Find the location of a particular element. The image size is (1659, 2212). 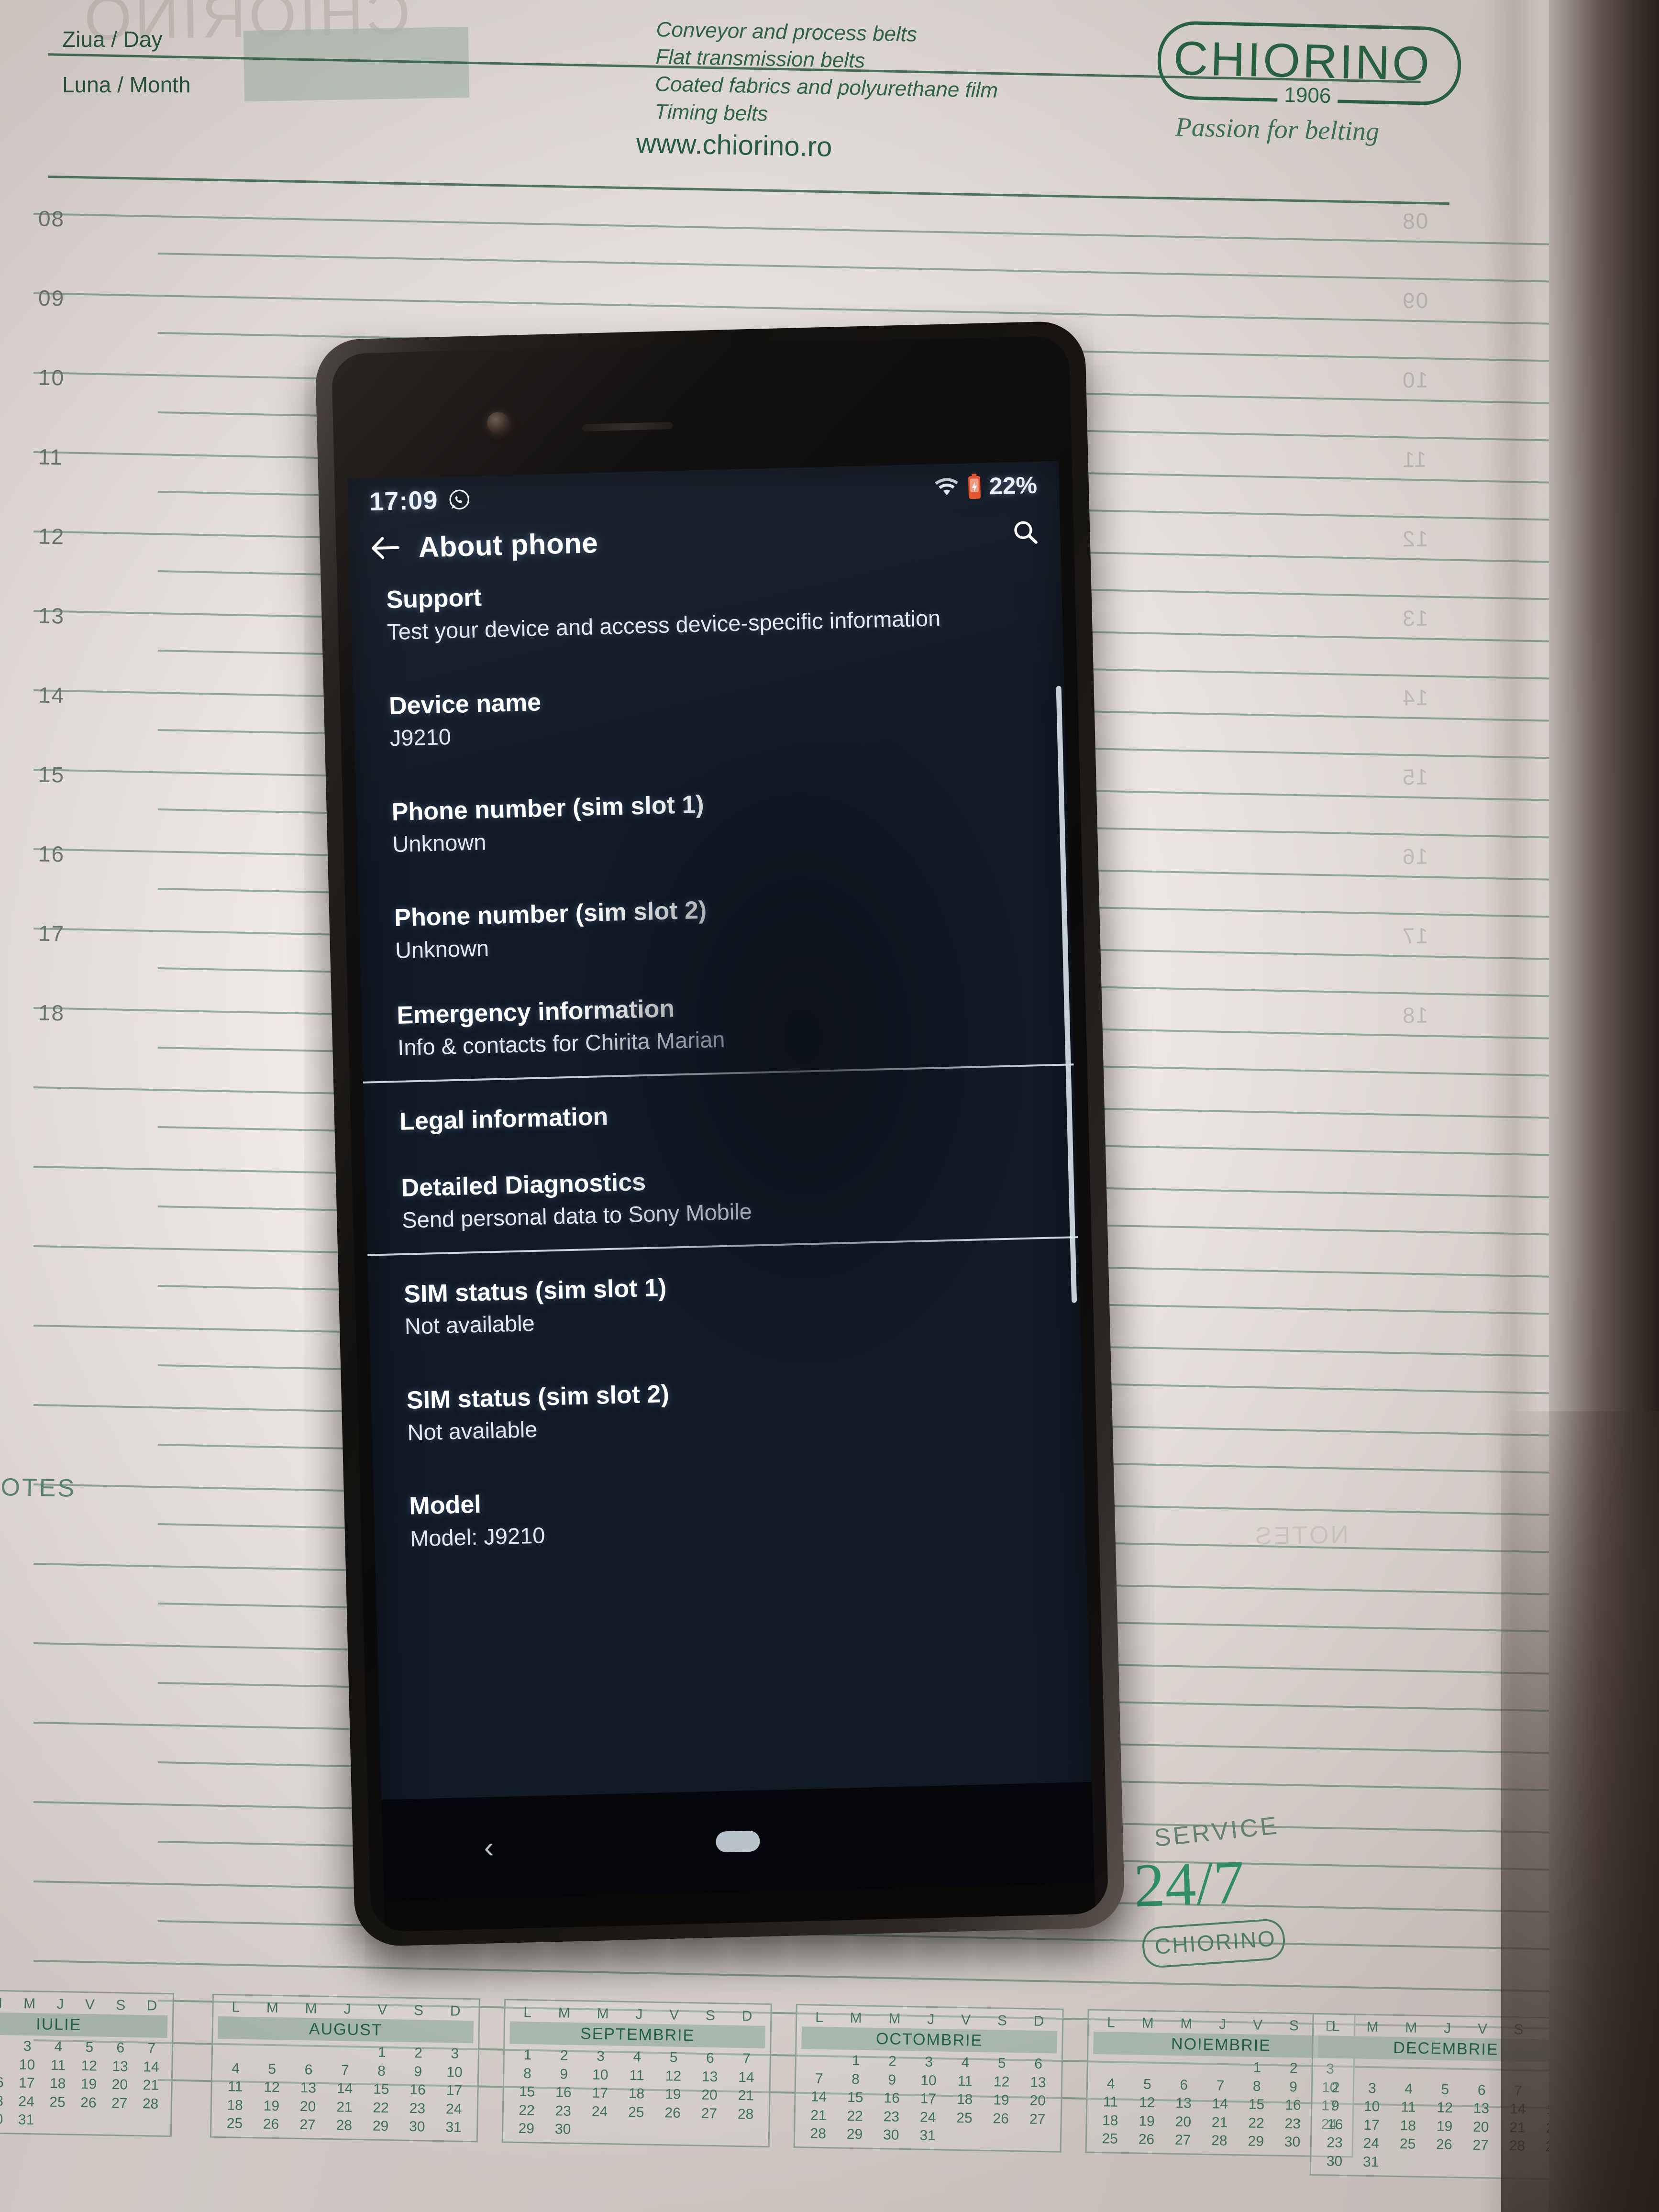

planner-hour-label-mirrored: 10 is located at coordinates (1414, 380).